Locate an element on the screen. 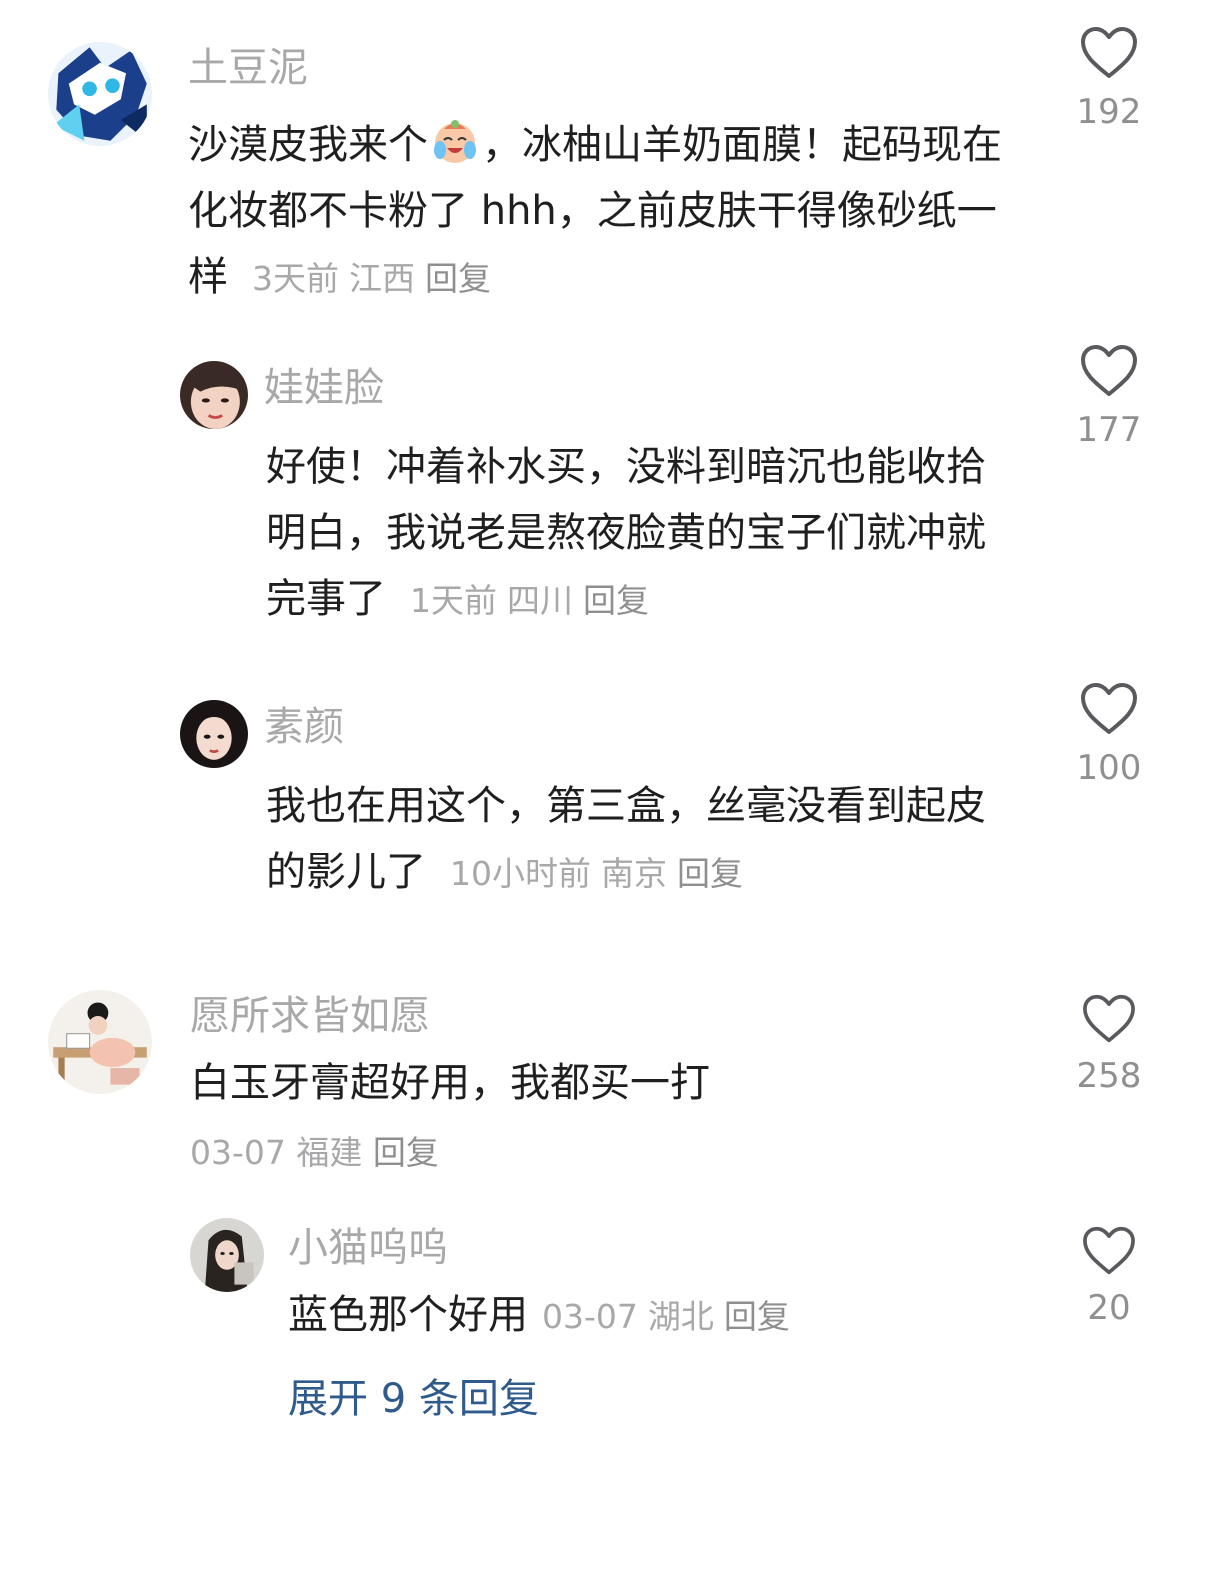 The width and height of the screenshot is (1220, 1592). comment-text: 蓝色那个好用 03-07 湖北 回复 is located at coordinates (658, 1316).